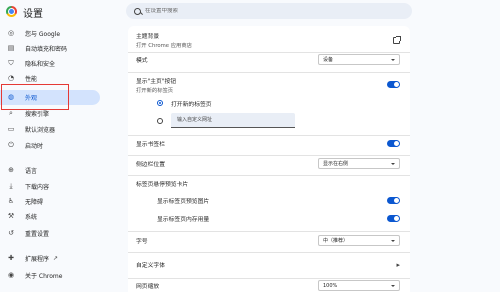 Image resolution: width=500 pixels, height=292 pixels. I want to click on wrench-icon: ⚒, so click(11, 216).